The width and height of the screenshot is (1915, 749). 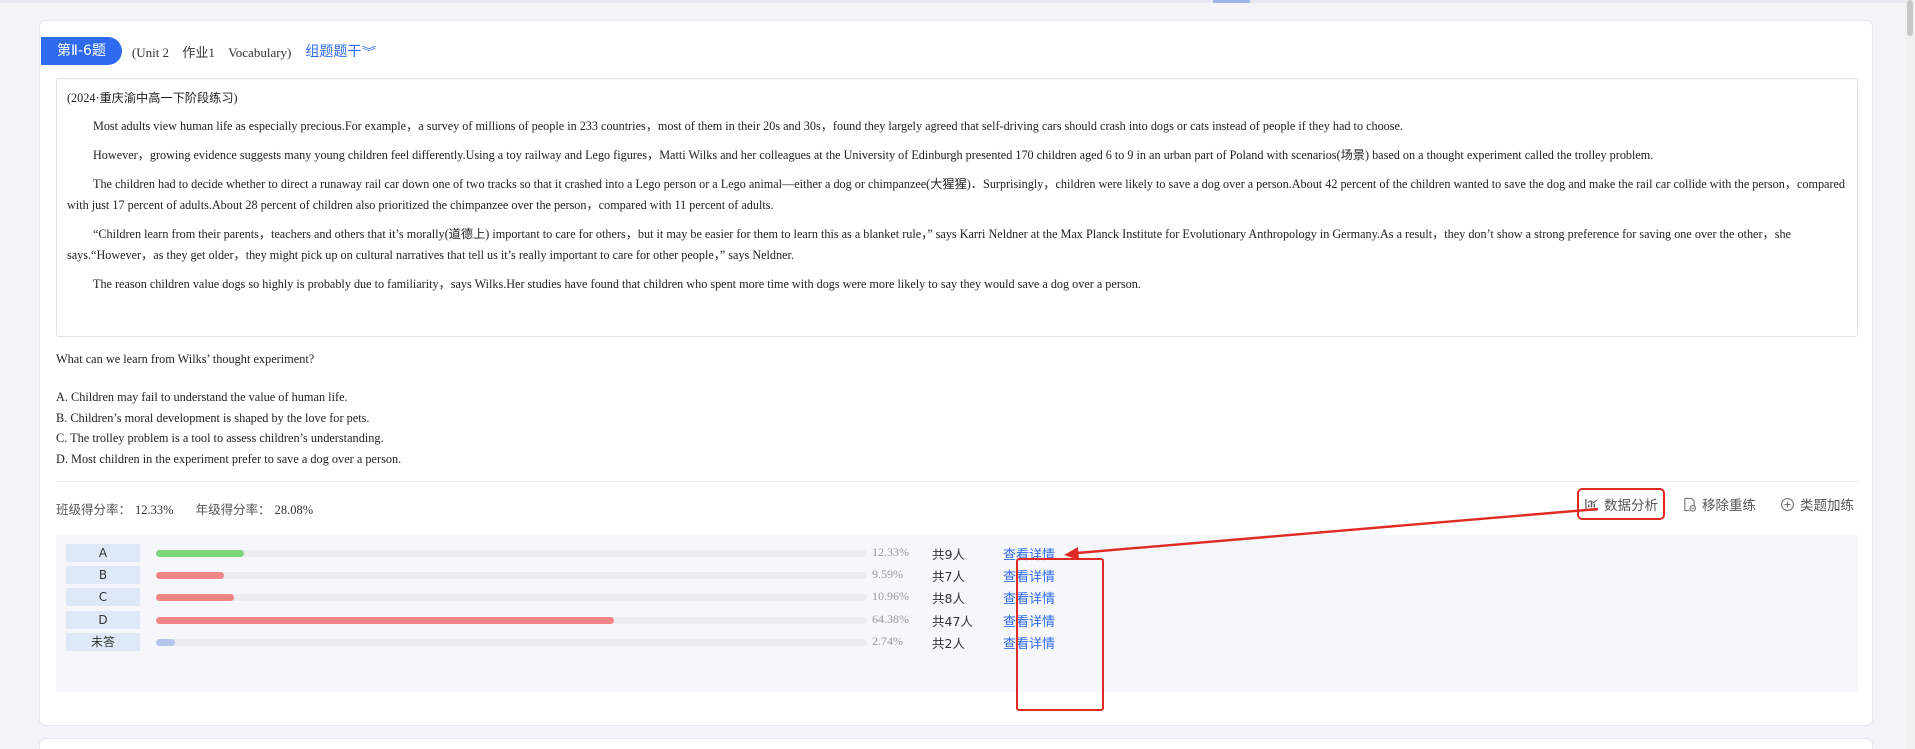 I want to click on distribution-row: A 12.33% 共9人 查看详情, so click(x=566, y=553).